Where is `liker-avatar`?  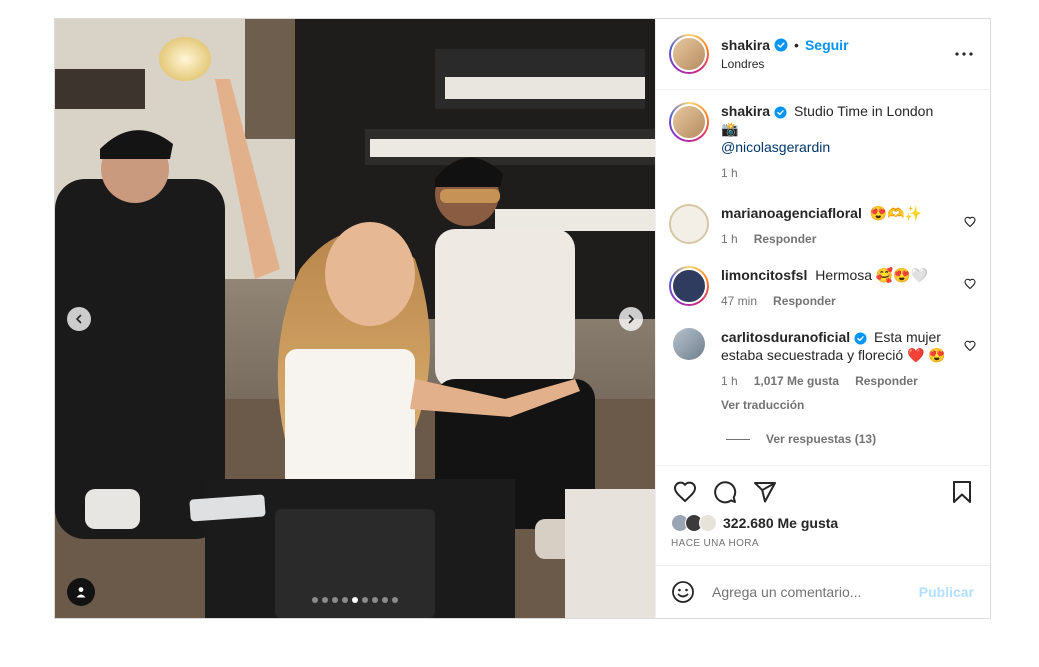 liker-avatar is located at coordinates (708, 523).